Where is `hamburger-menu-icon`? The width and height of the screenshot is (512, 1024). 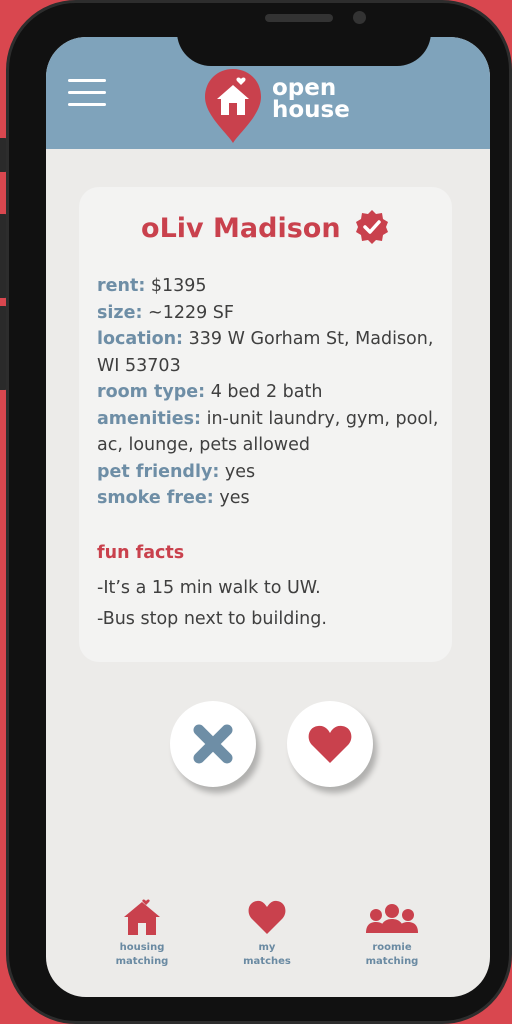
hamburger-menu-icon is located at coordinates (87, 93).